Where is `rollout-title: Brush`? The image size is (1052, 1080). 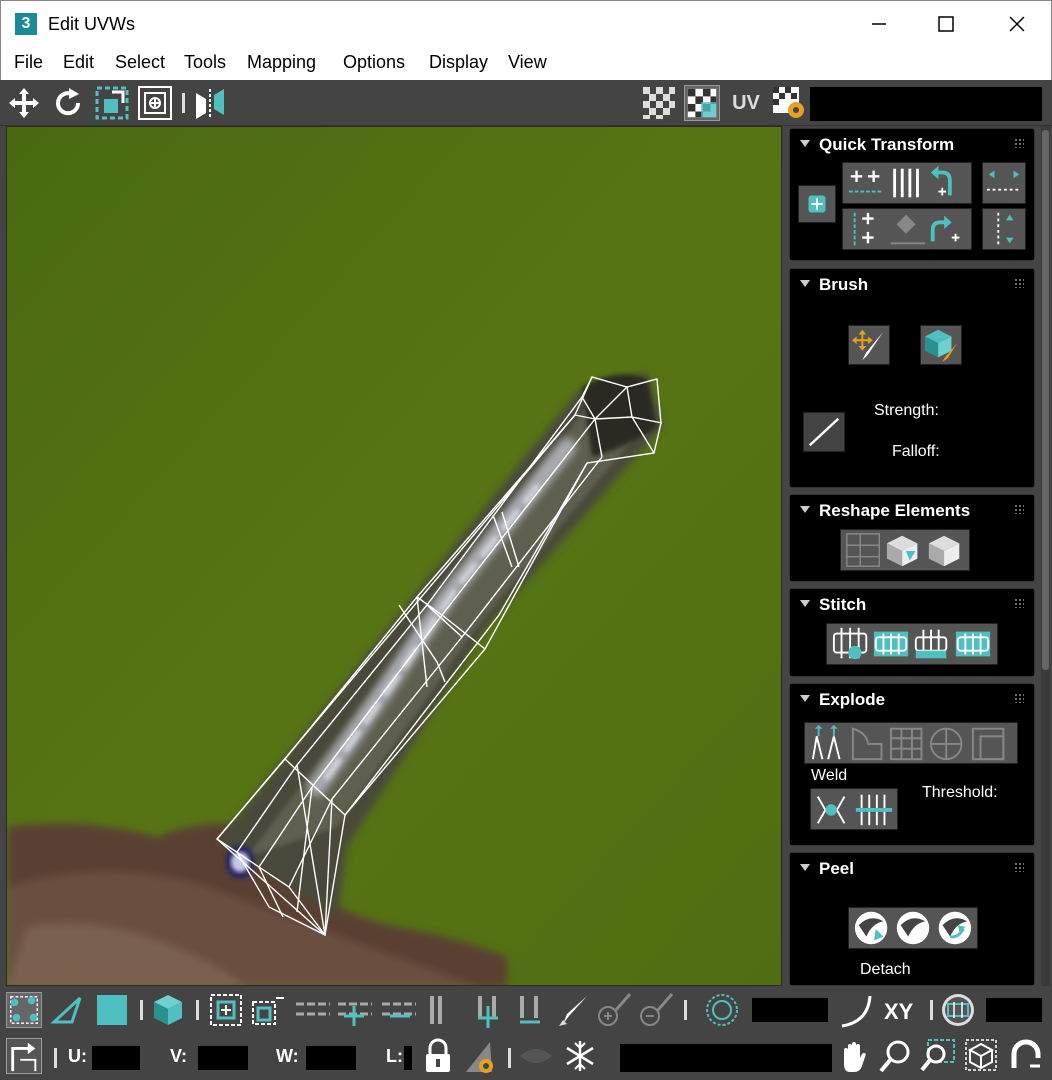 rollout-title: Brush is located at coordinates (843, 285).